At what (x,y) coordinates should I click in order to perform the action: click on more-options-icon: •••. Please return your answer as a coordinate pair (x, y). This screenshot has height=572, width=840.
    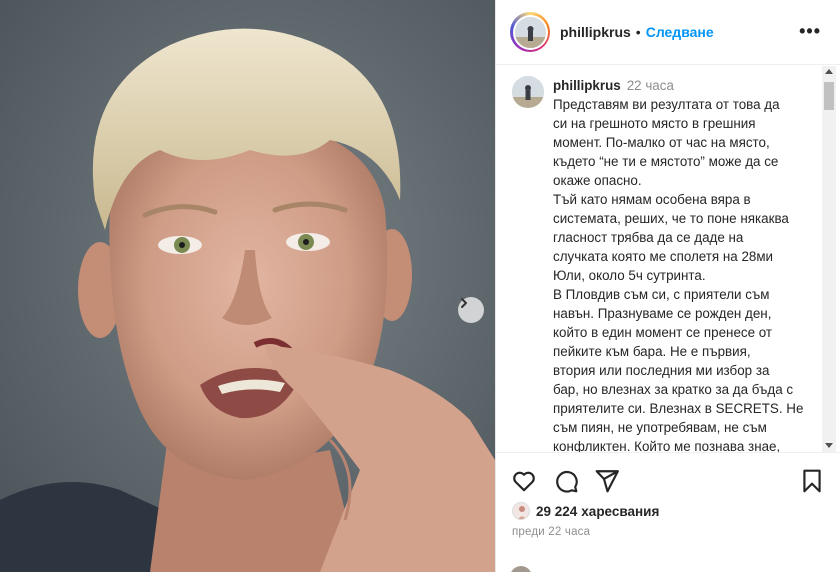
    Looking at the image, I should click on (810, 31).